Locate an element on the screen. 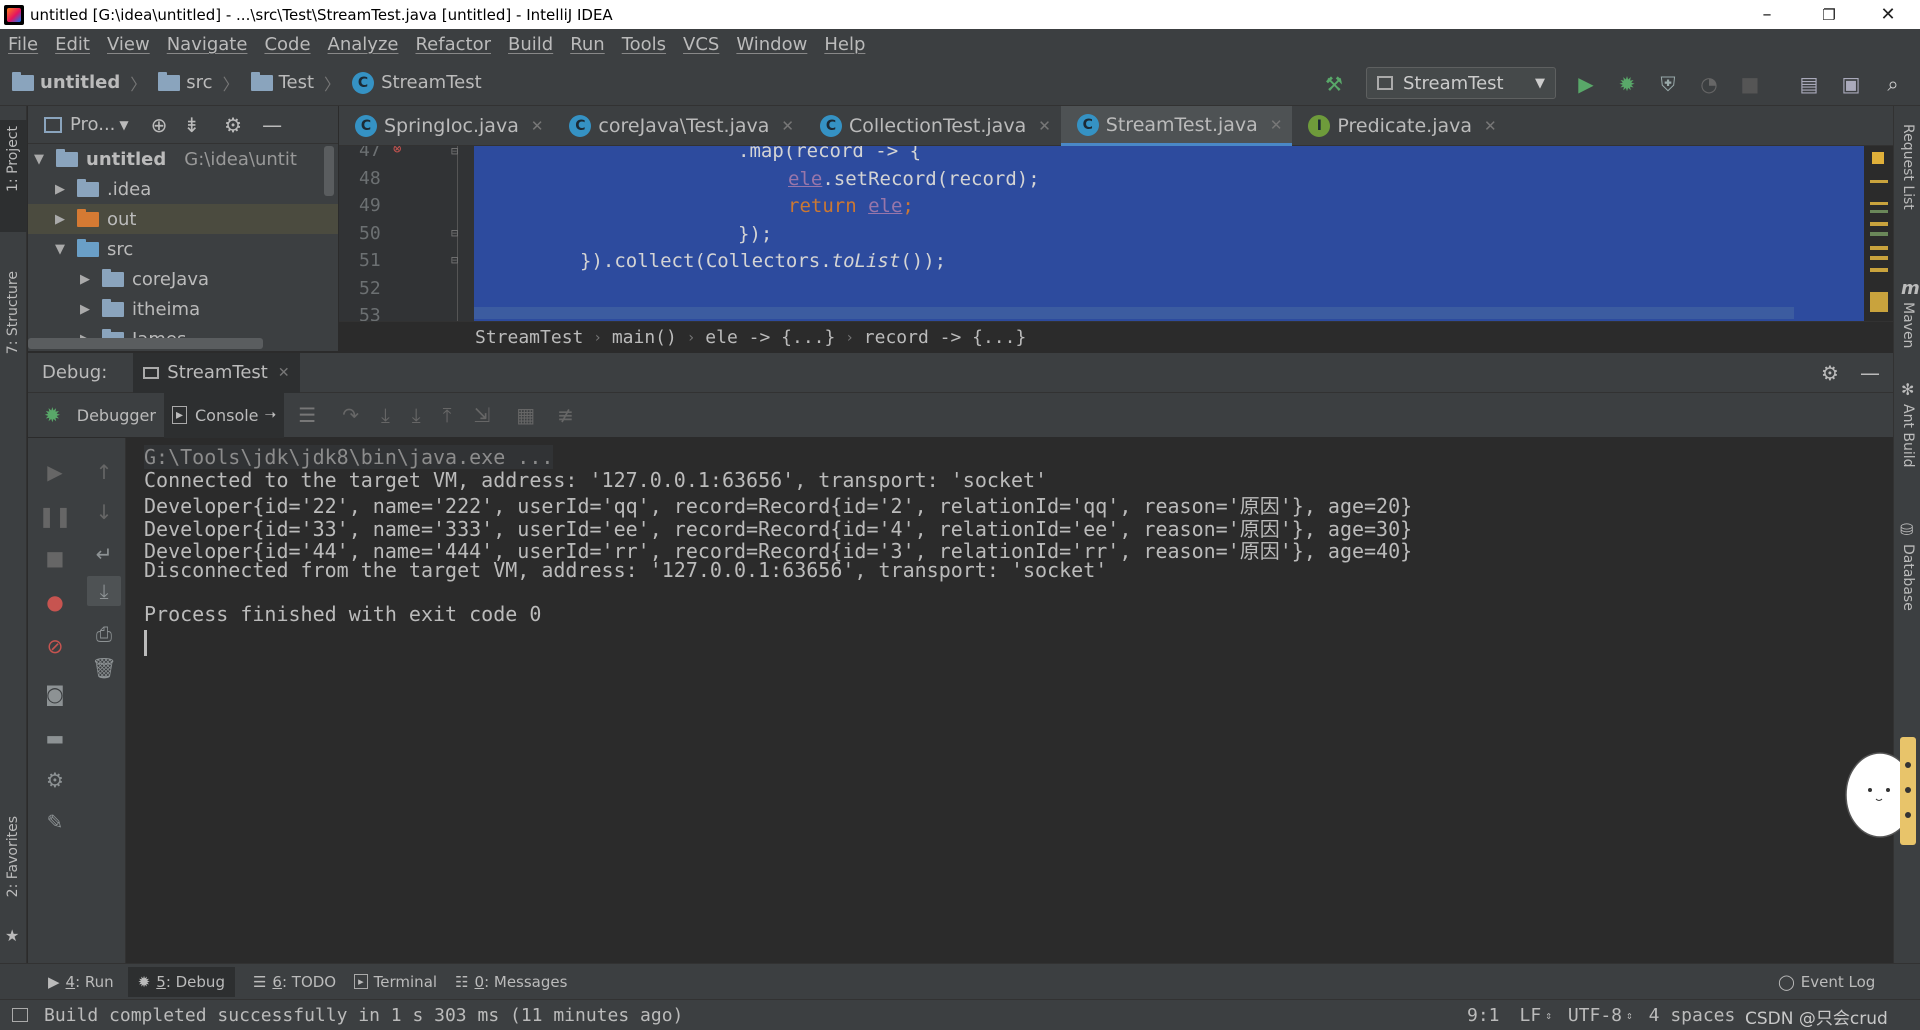 The height and width of the screenshot is (1030, 1920). pause-icon: ❚❚ is located at coordinates (55, 516).